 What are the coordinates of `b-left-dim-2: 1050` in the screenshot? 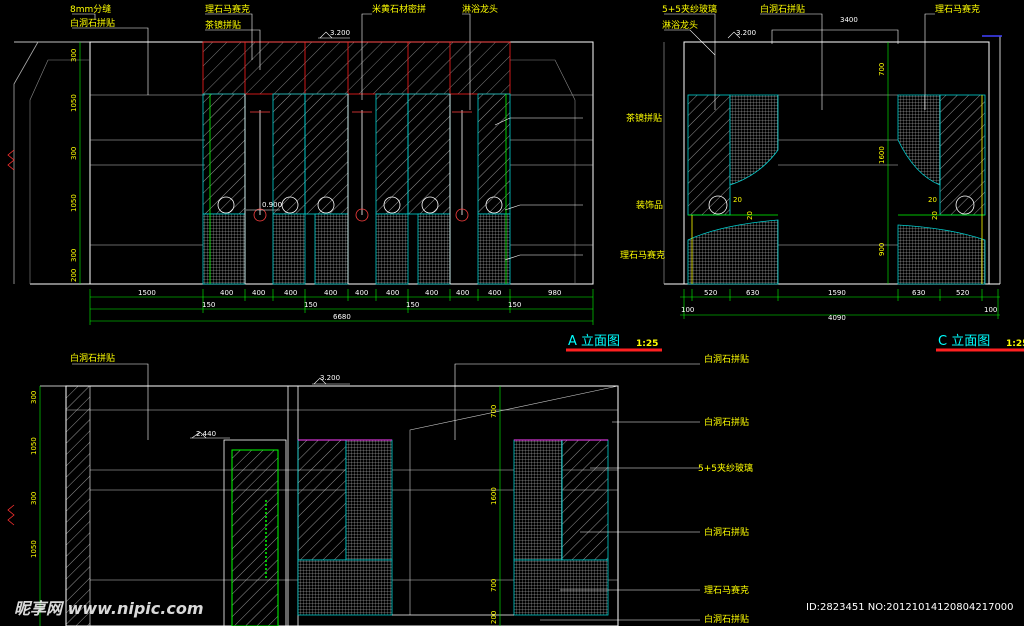 It's located at (34, 446).